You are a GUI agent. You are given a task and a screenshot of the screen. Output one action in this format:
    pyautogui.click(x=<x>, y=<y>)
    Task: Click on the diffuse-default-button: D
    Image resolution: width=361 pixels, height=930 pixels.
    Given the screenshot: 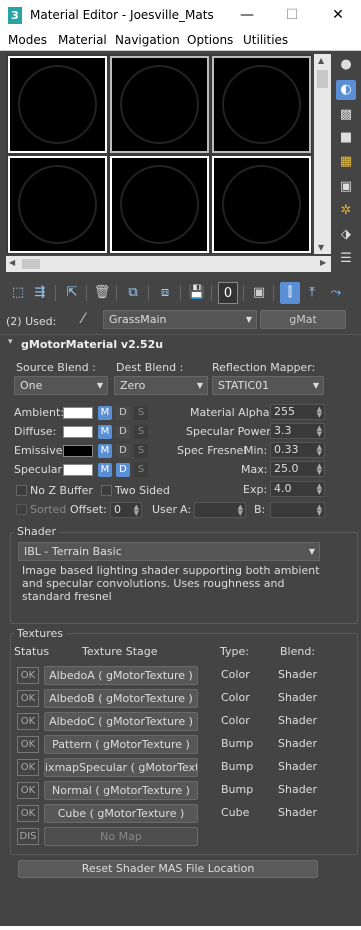 What is the action you would take?
    pyautogui.click(x=123, y=432)
    